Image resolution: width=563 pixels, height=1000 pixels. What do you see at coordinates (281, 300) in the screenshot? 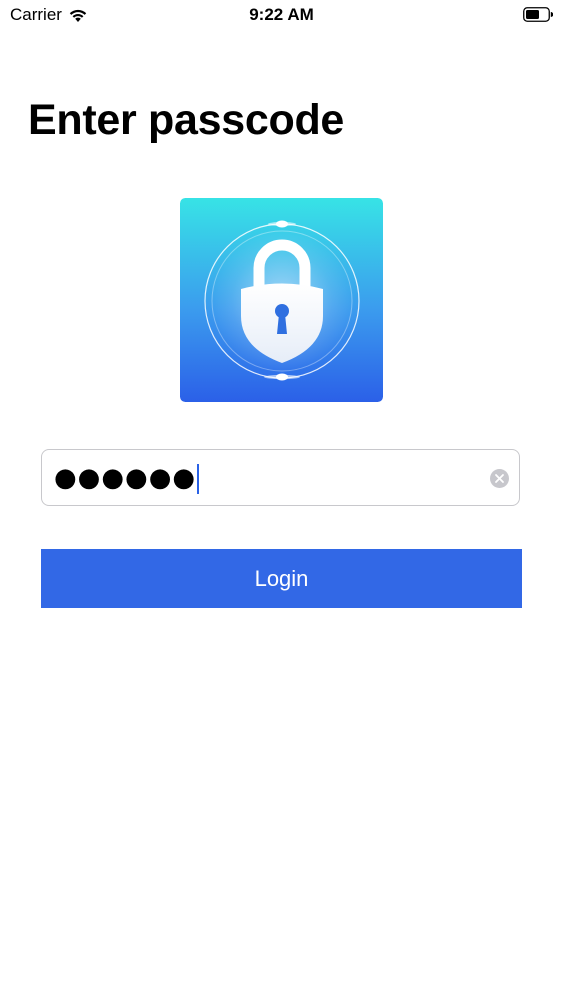
I see `lock-icon` at bounding box center [281, 300].